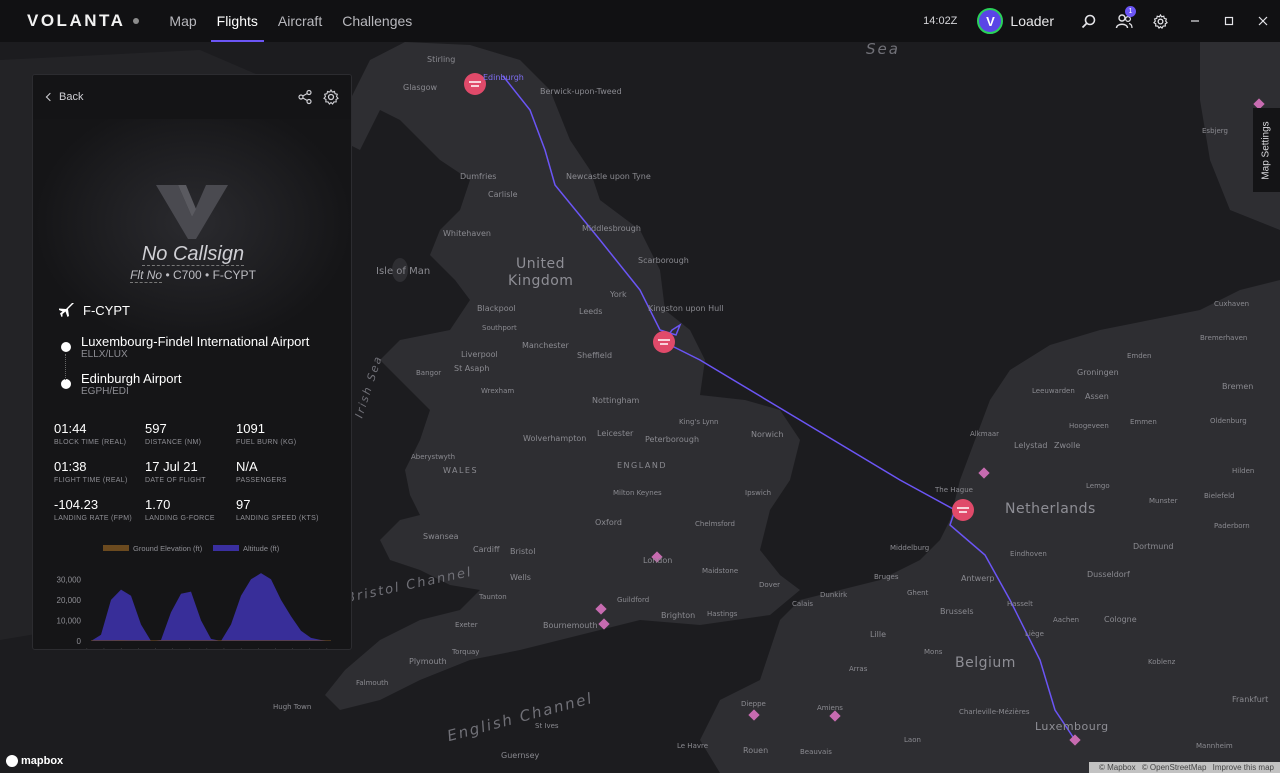  What do you see at coordinates (615, 433) in the screenshot?
I see `city-label: Leicester` at bounding box center [615, 433].